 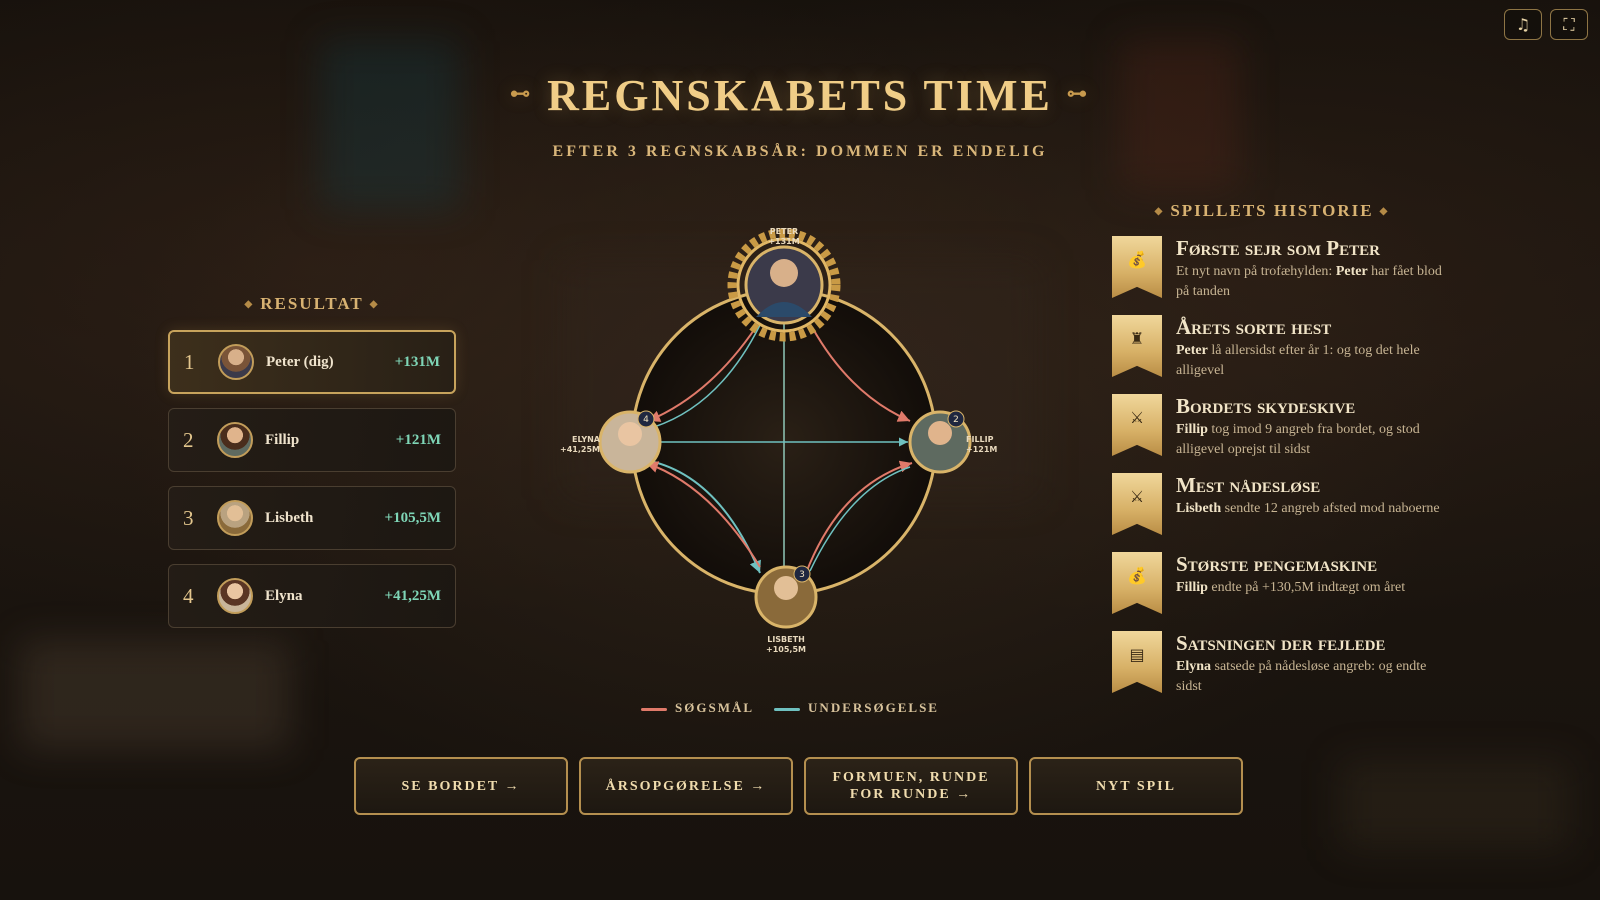 I want to click on node-value: +121M, so click(x=982, y=449).